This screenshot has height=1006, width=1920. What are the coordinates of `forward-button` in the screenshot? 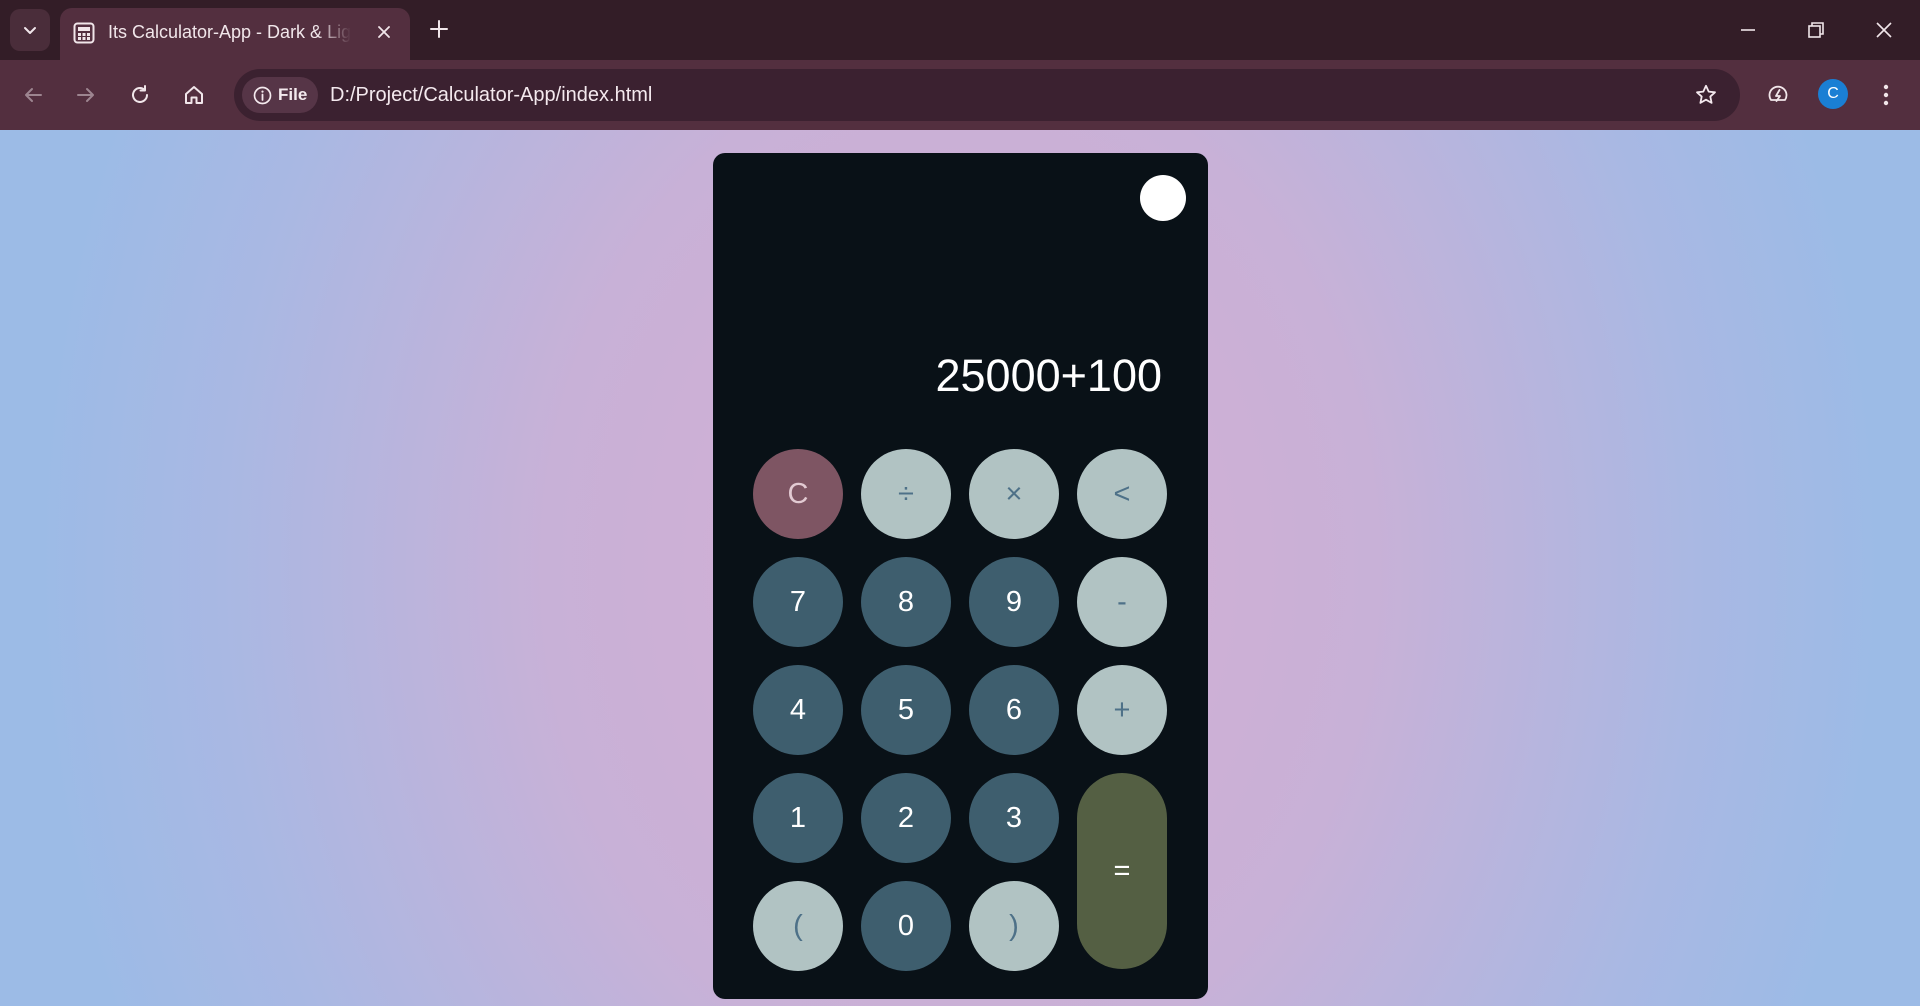 It's located at (86, 95).